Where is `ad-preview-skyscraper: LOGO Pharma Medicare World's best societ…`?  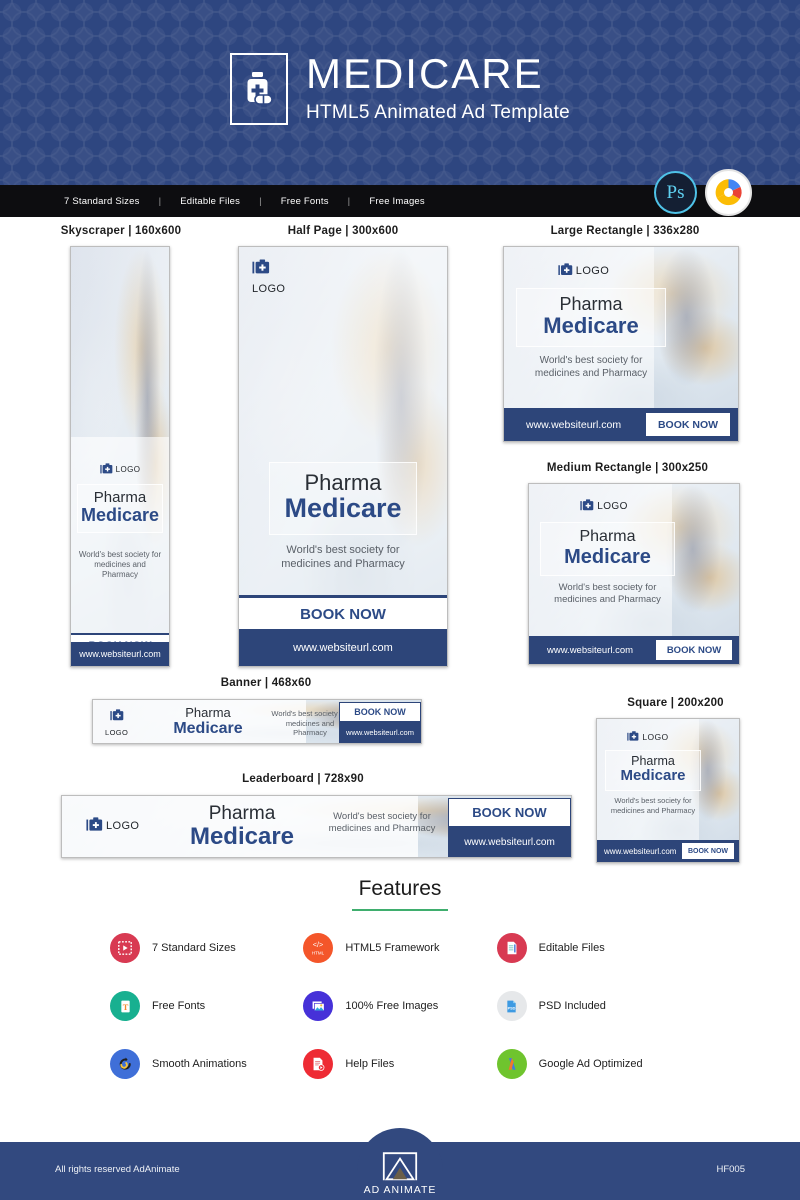 ad-preview-skyscraper: LOGO Pharma Medicare World's best societ… is located at coordinates (120, 456).